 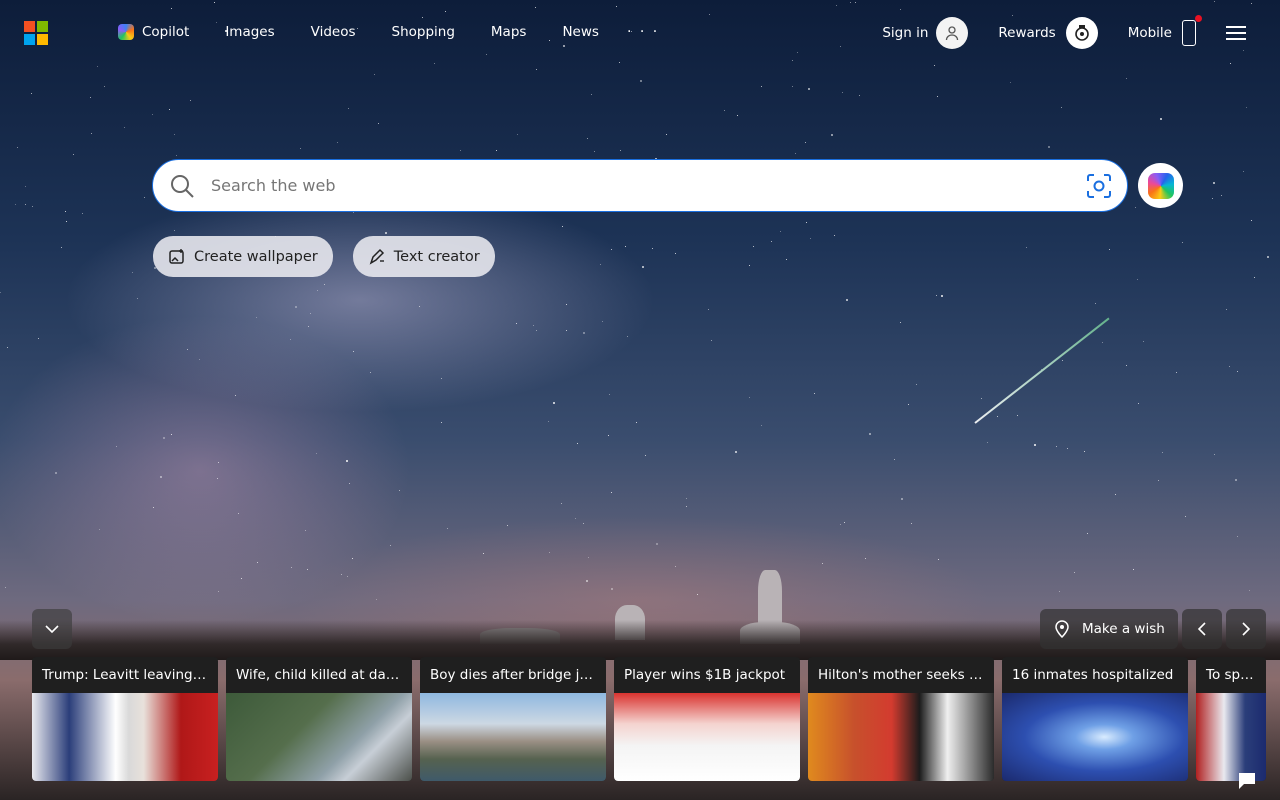 I want to click on nav-copilot: Copilot, so click(x=153, y=32).